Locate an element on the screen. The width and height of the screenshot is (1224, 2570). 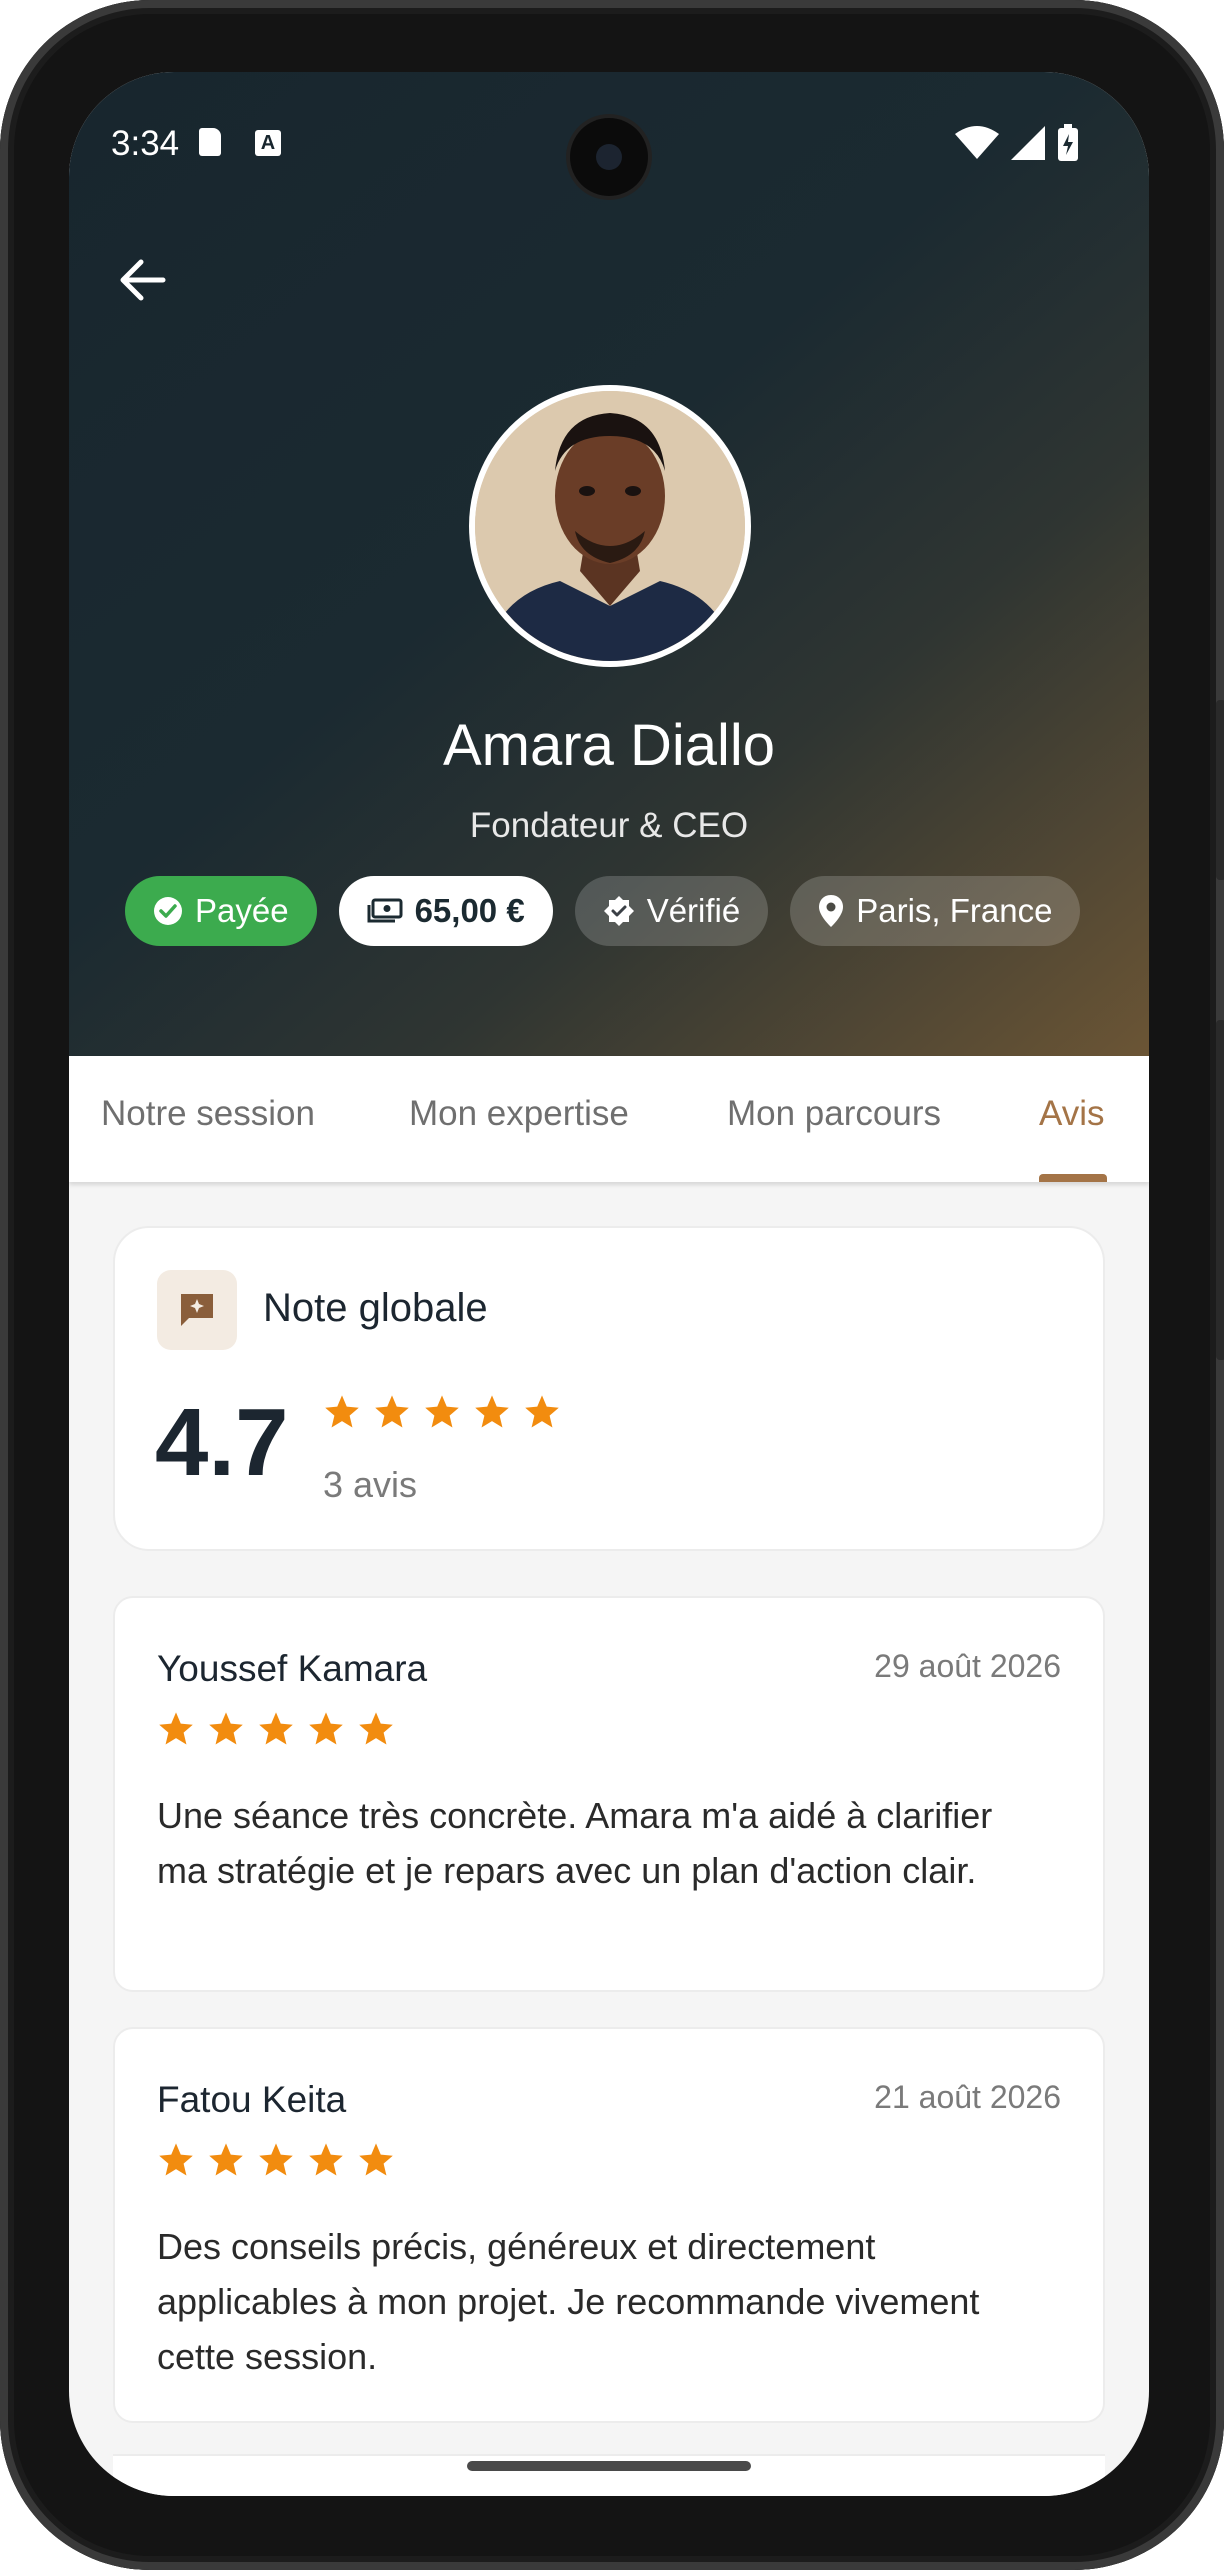
review-date: 21 août 2026 is located at coordinates (967, 2097).